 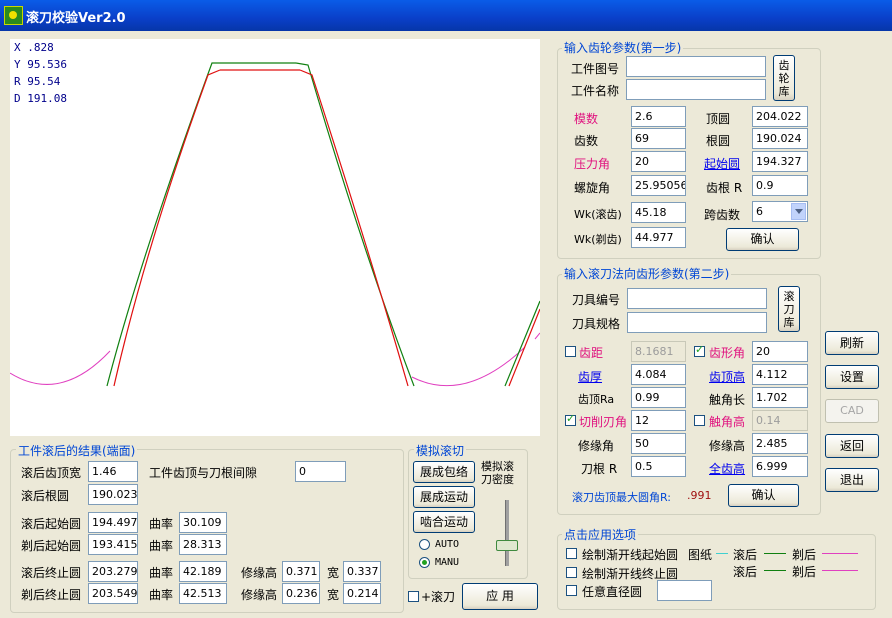 What do you see at coordinates (444, 497) in the screenshot?
I see `motion-button: 展成运动` at bounding box center [444, 497].